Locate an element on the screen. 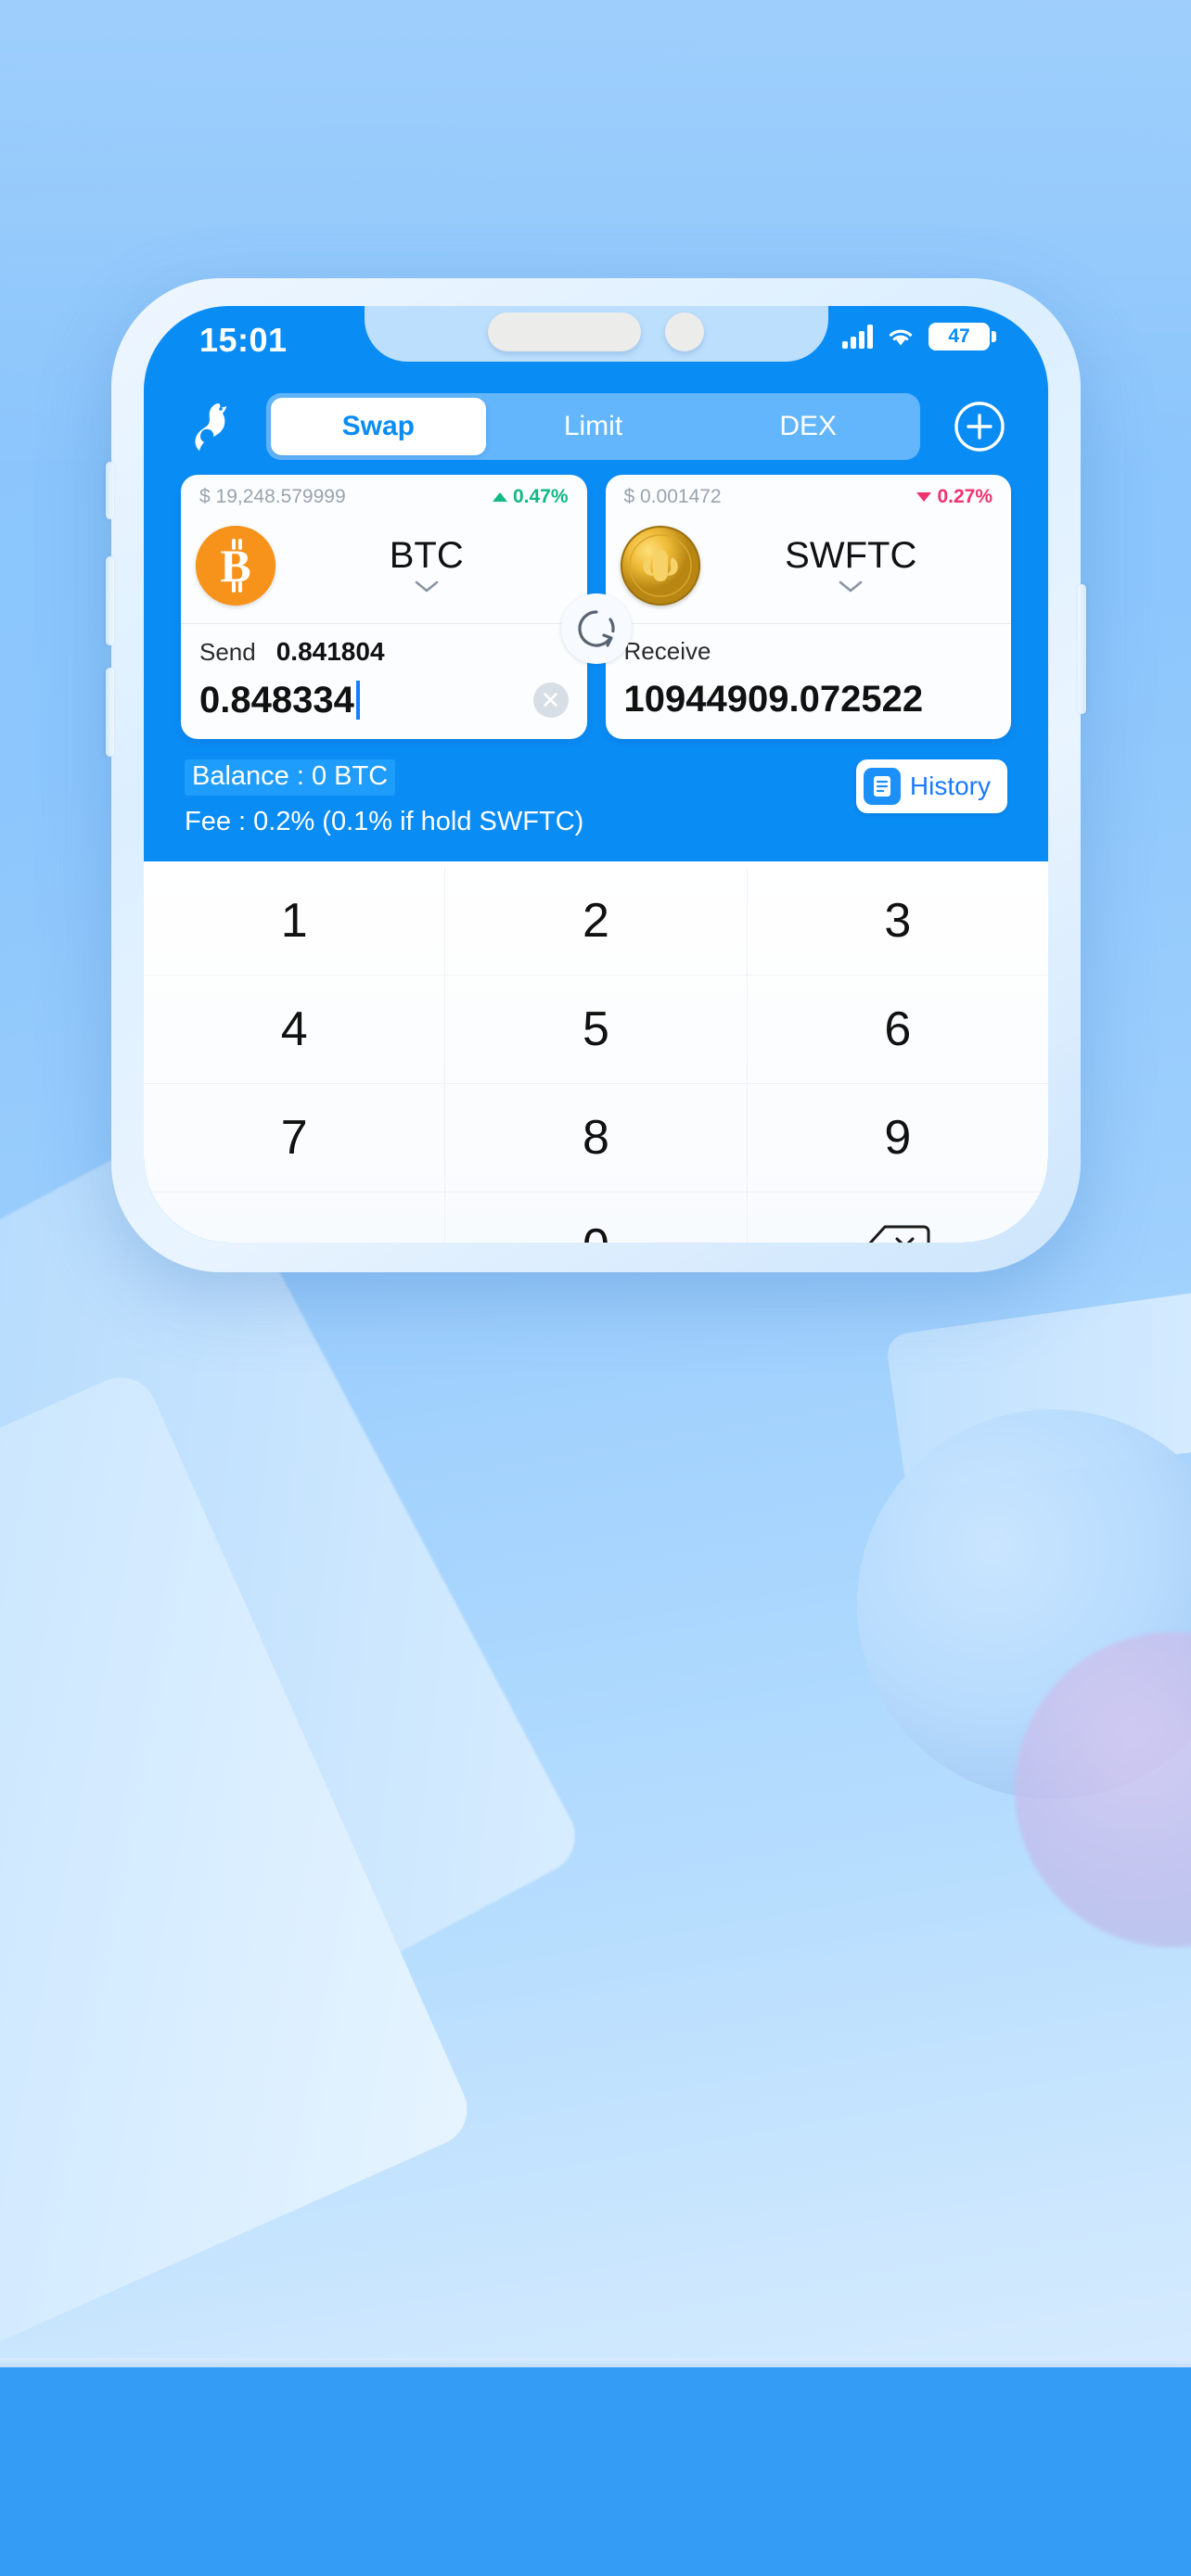  send-available-amount: 0.841804 is located at coordinates (330, 652).